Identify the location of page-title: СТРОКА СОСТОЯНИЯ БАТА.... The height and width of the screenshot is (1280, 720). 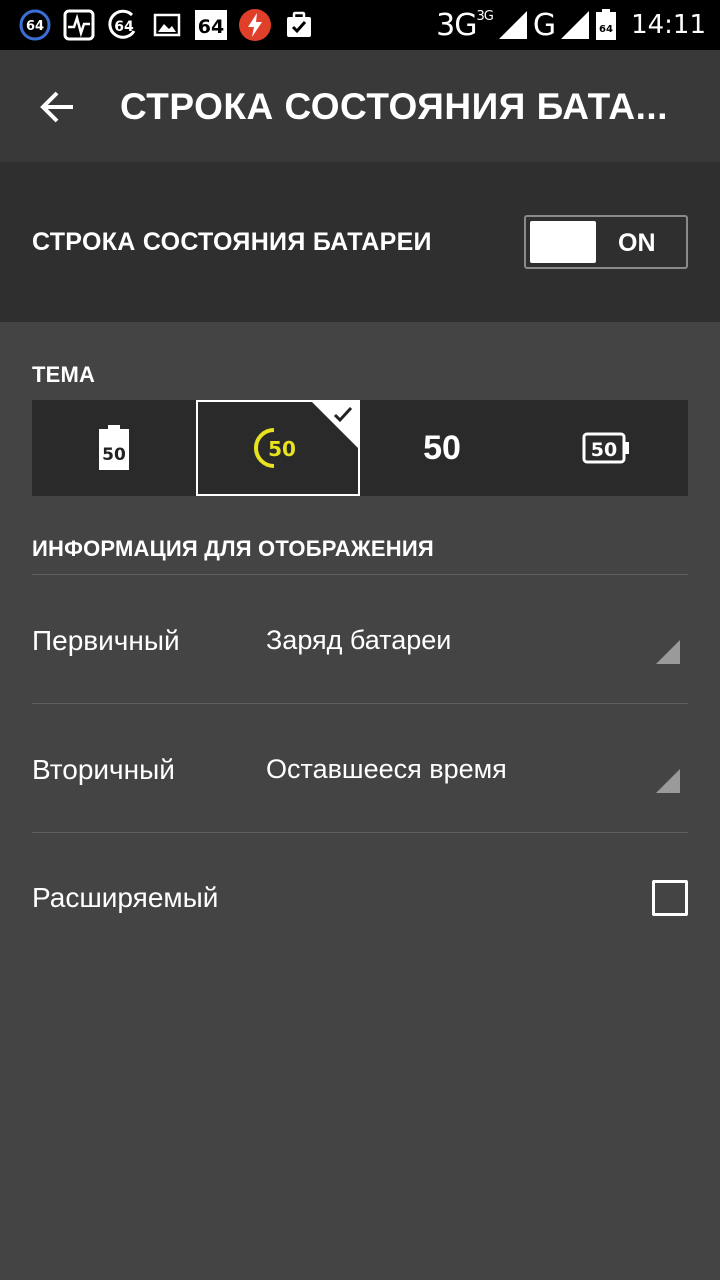
(394, 106).